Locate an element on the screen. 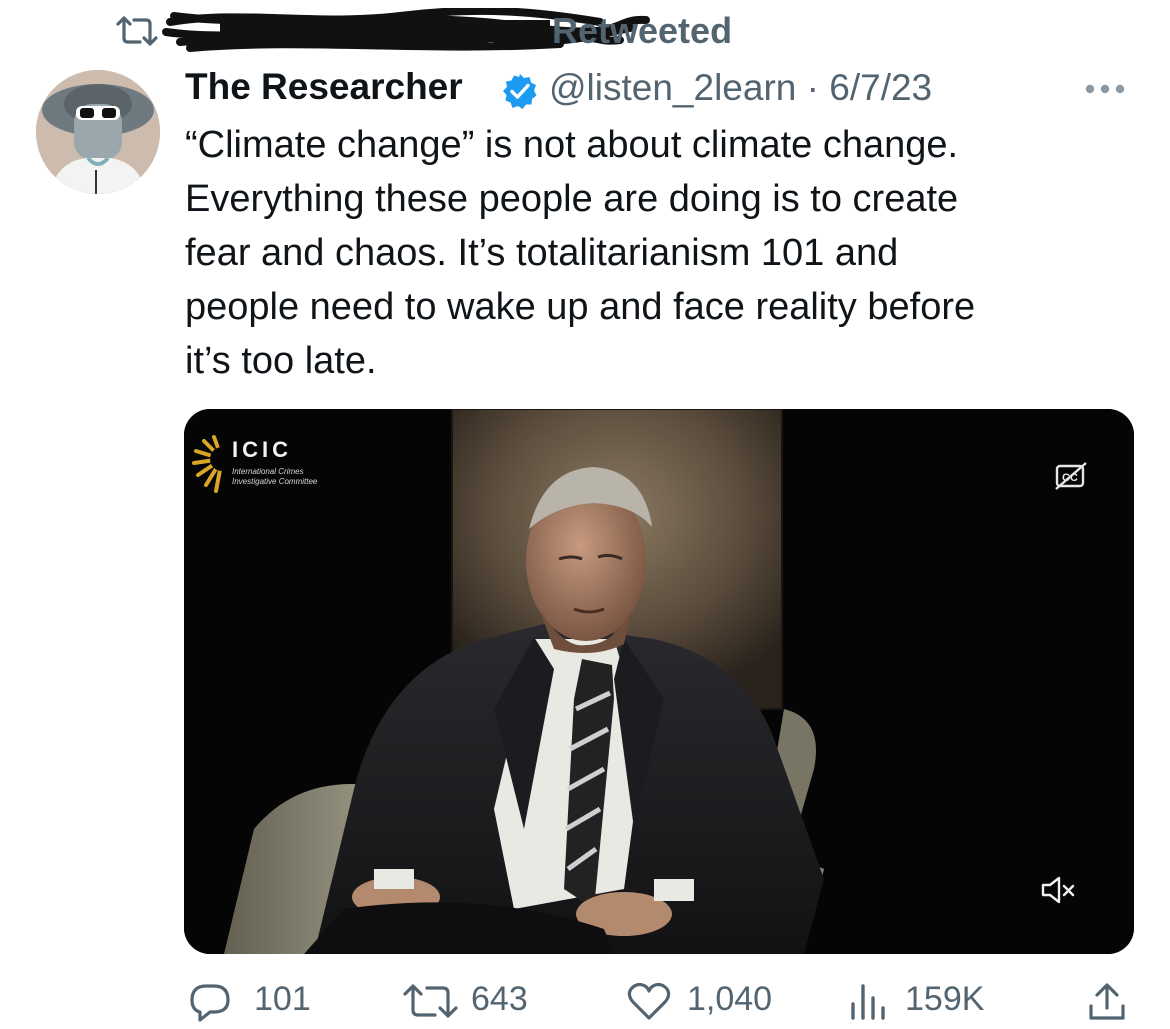 This screenshot has width=1170, height=1029. author-handle-and-date: @listen_2learn · 6/7/23 is located at coordinates (740, 88).